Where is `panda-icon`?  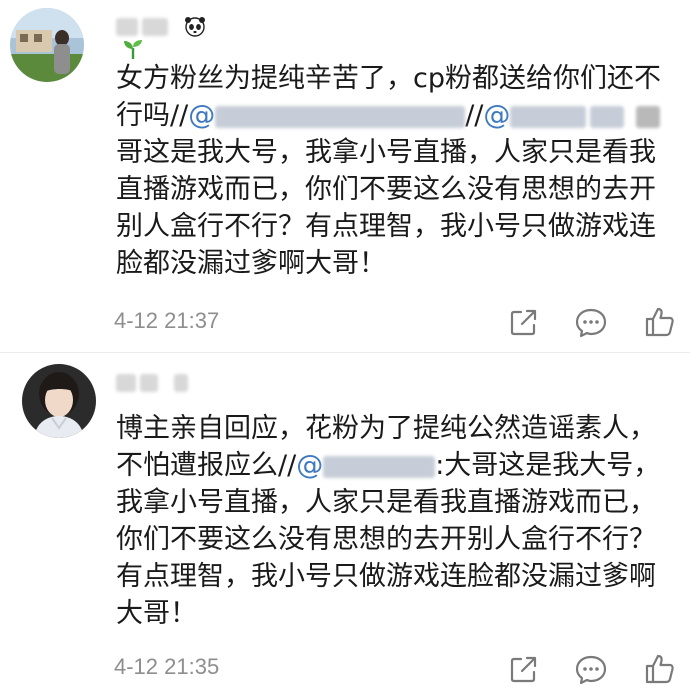
panda-icon is located at coordinates (195, 27).